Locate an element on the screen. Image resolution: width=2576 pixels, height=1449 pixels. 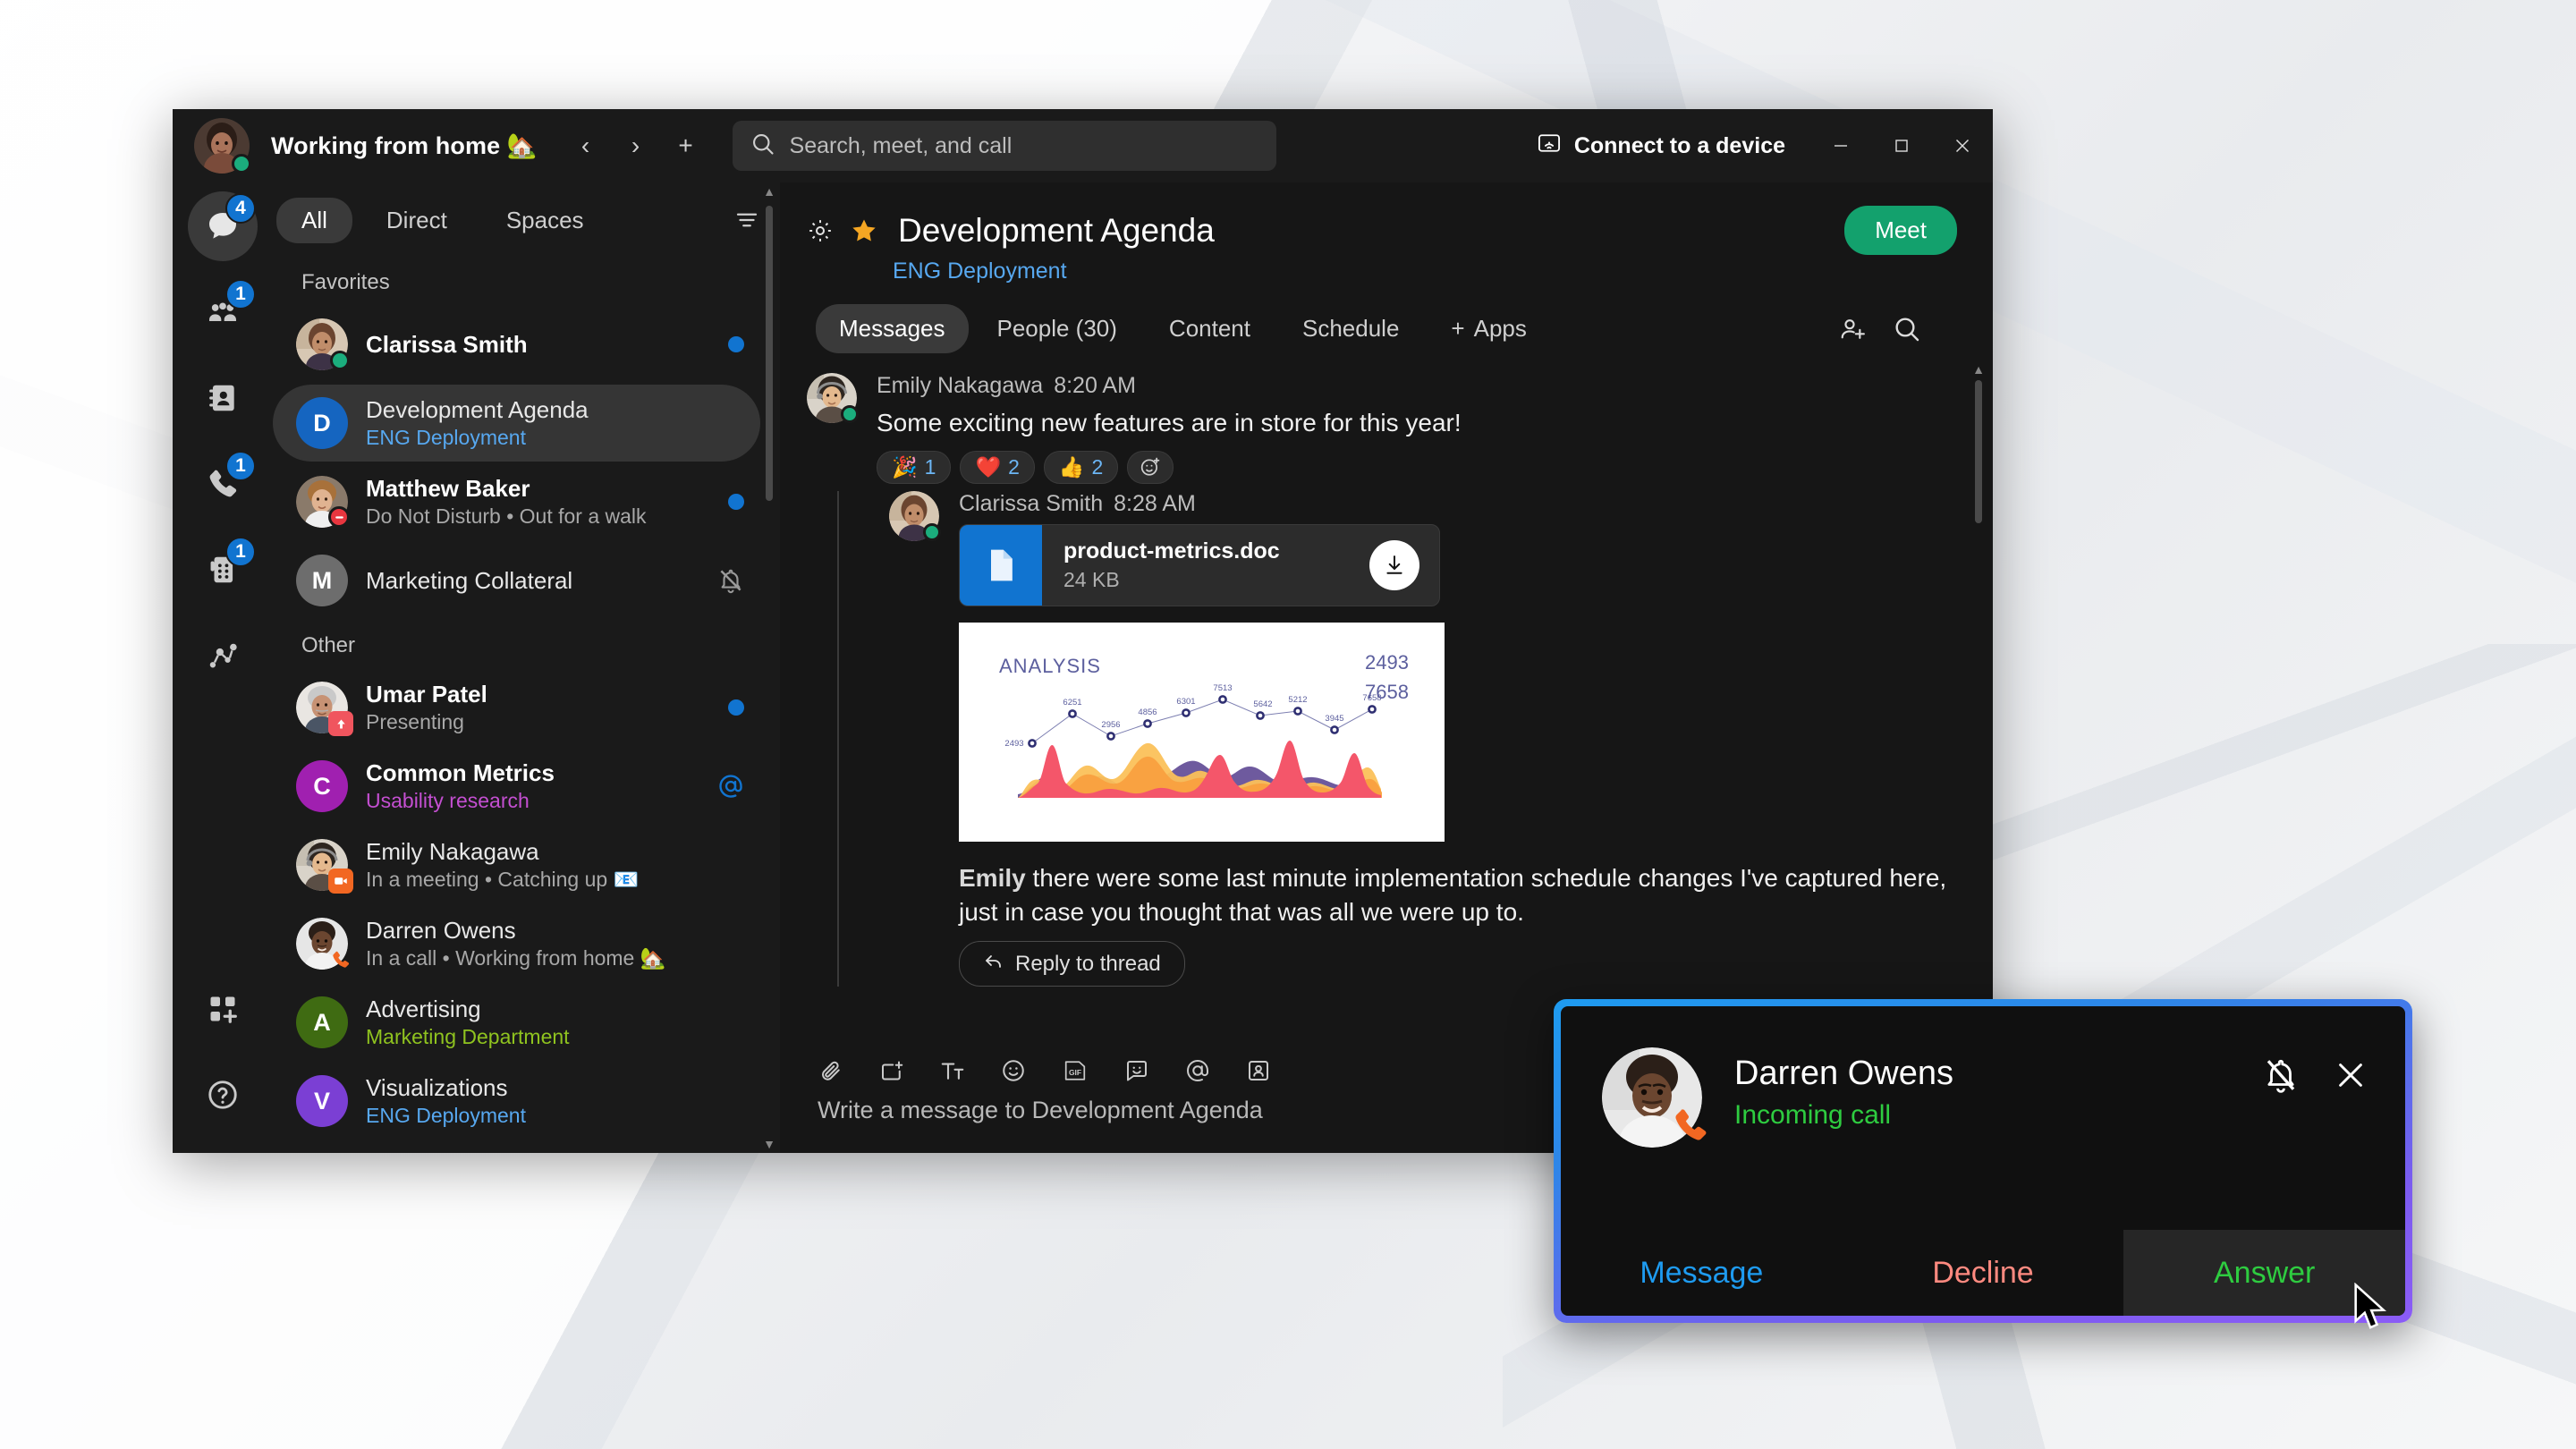
reply-to-thread-button: Reply to thread is located at coordinates (1072, 964).